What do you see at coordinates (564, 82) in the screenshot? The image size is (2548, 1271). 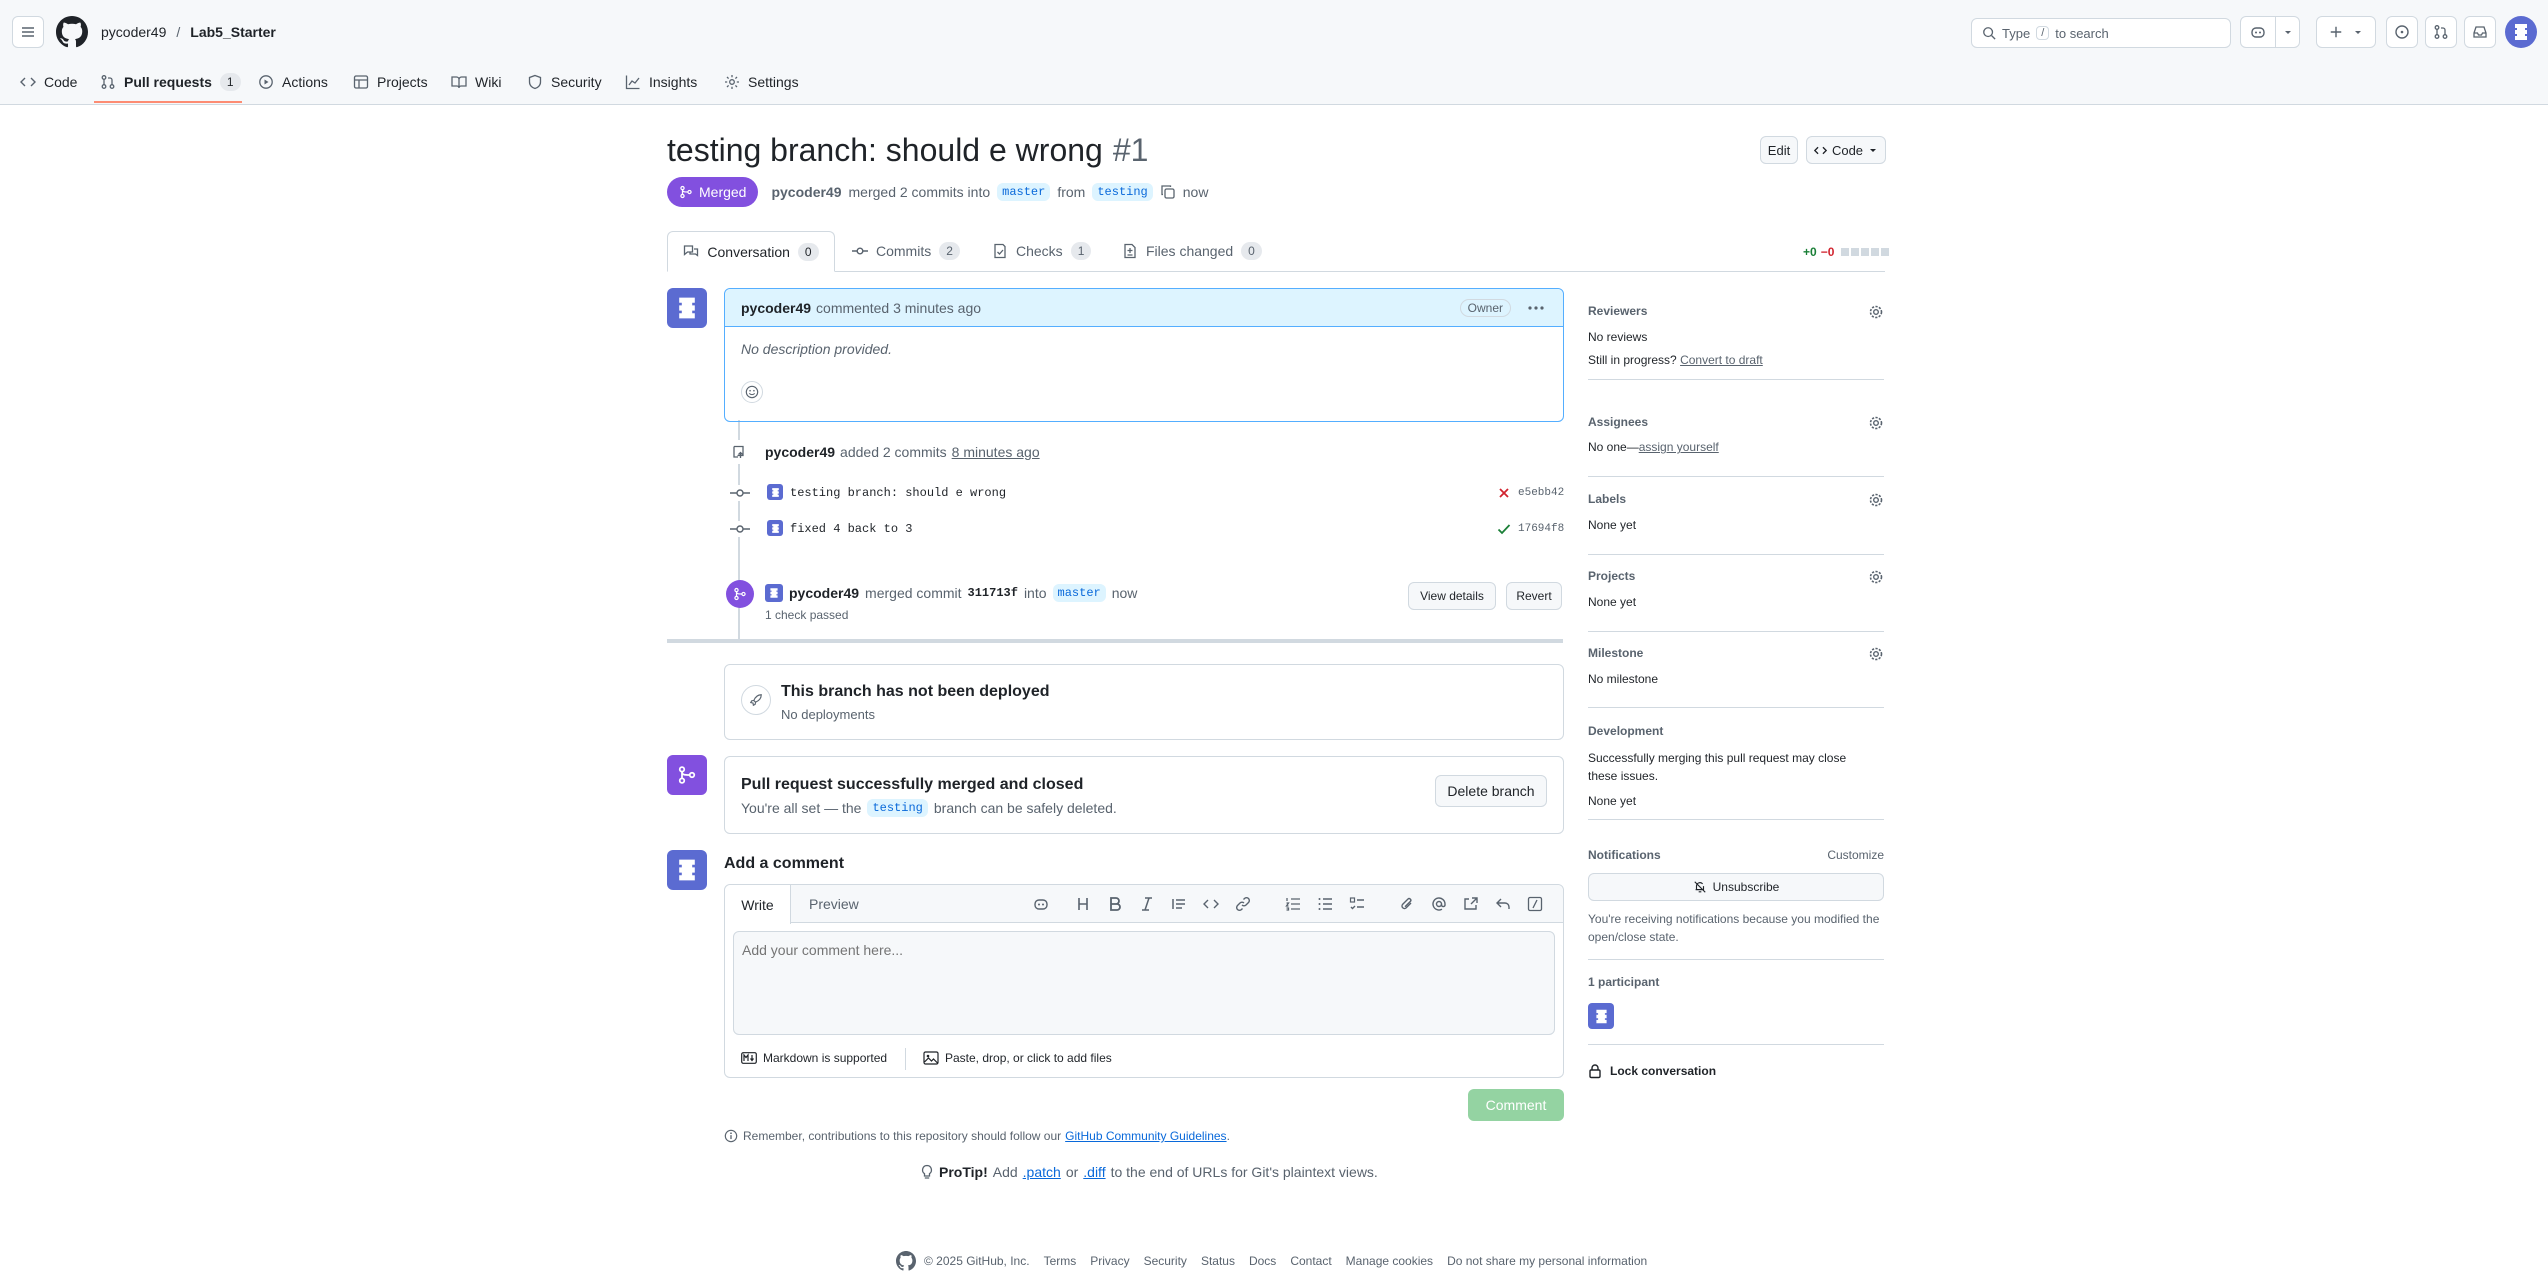 I see `tab-security: Security` at bounding box center [564, 82].